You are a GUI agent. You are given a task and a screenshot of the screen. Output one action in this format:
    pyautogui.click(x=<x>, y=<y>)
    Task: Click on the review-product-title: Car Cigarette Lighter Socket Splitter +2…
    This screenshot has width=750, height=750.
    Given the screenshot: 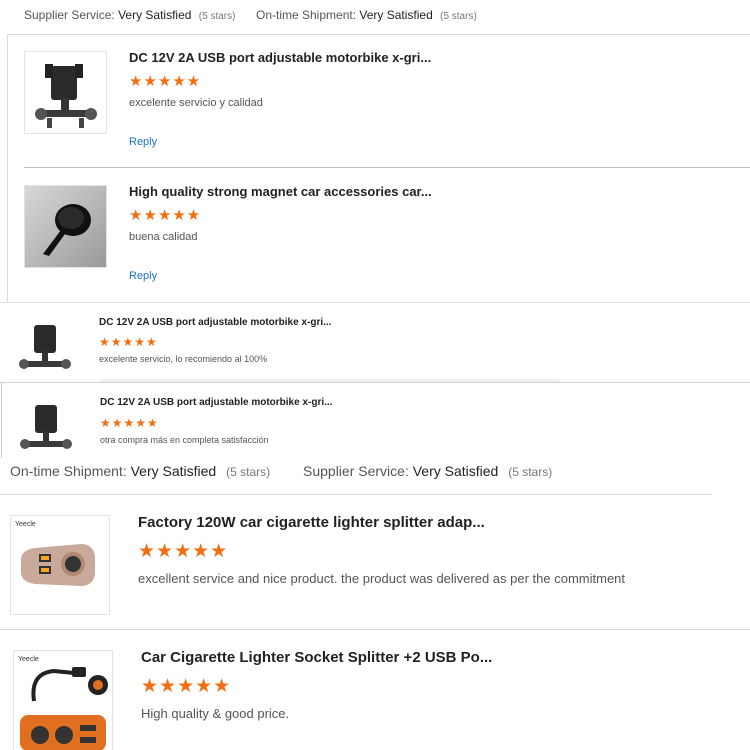 What is the action you would take?
    pyautogui.click(x=316, y=657)
    